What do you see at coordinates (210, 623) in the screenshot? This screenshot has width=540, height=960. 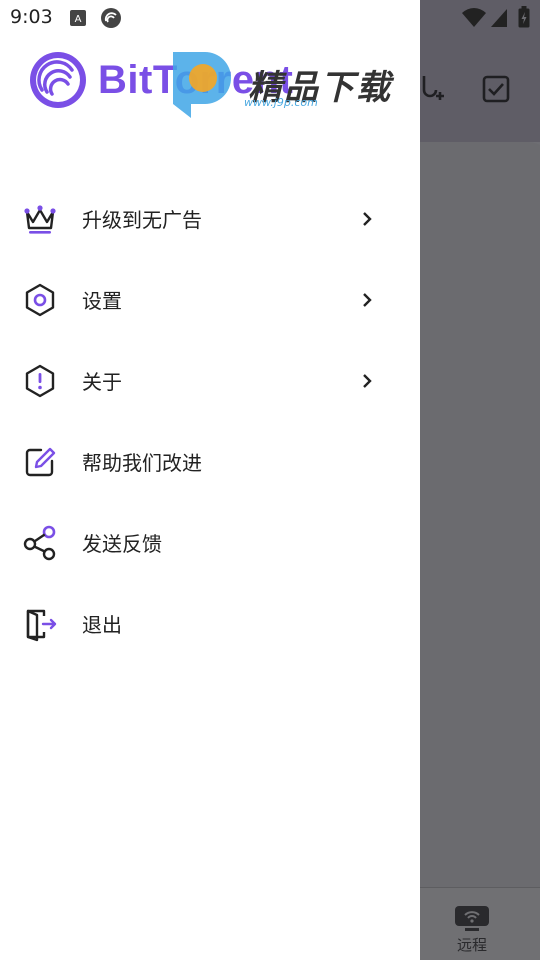 I see `menu-item-exit: 退出` at bounding box center [210, 623].